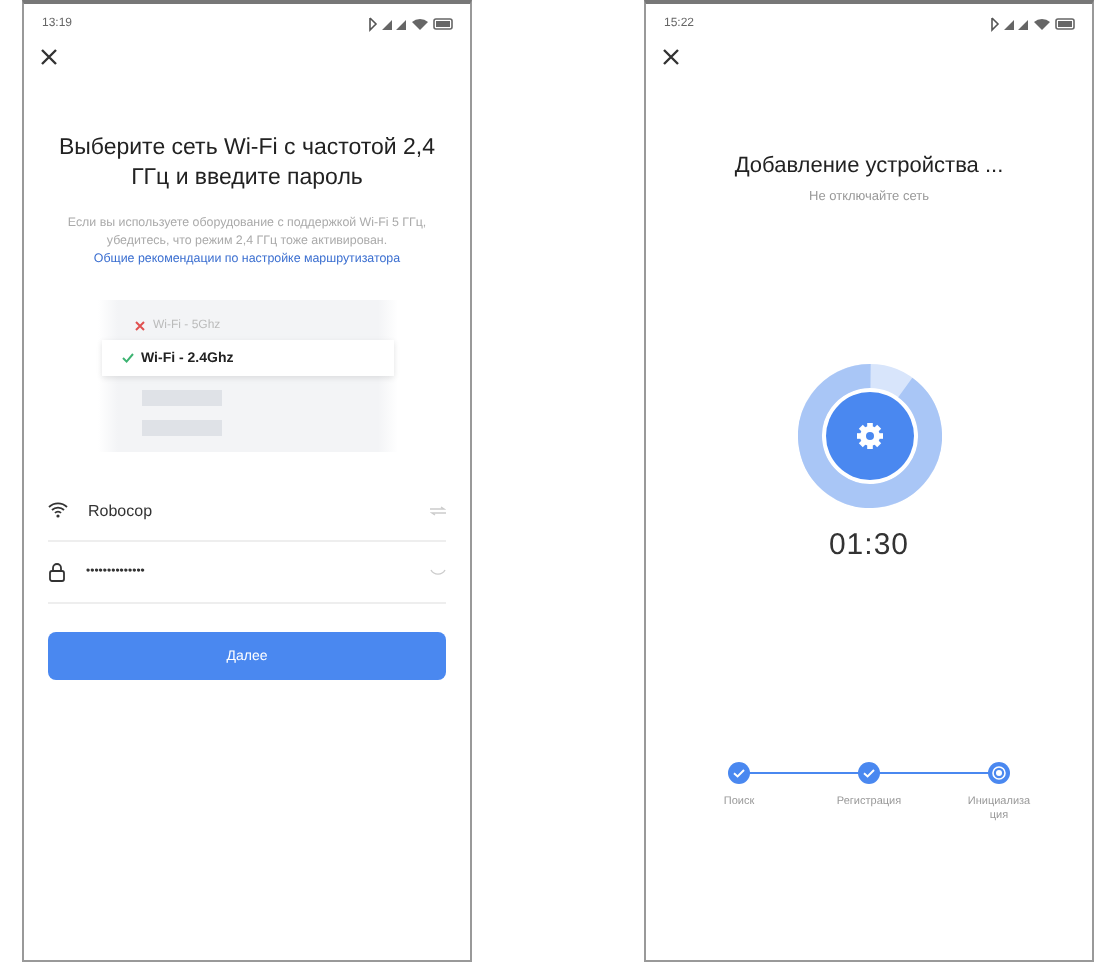  I want to click on lock-icon, so click(57, 572).